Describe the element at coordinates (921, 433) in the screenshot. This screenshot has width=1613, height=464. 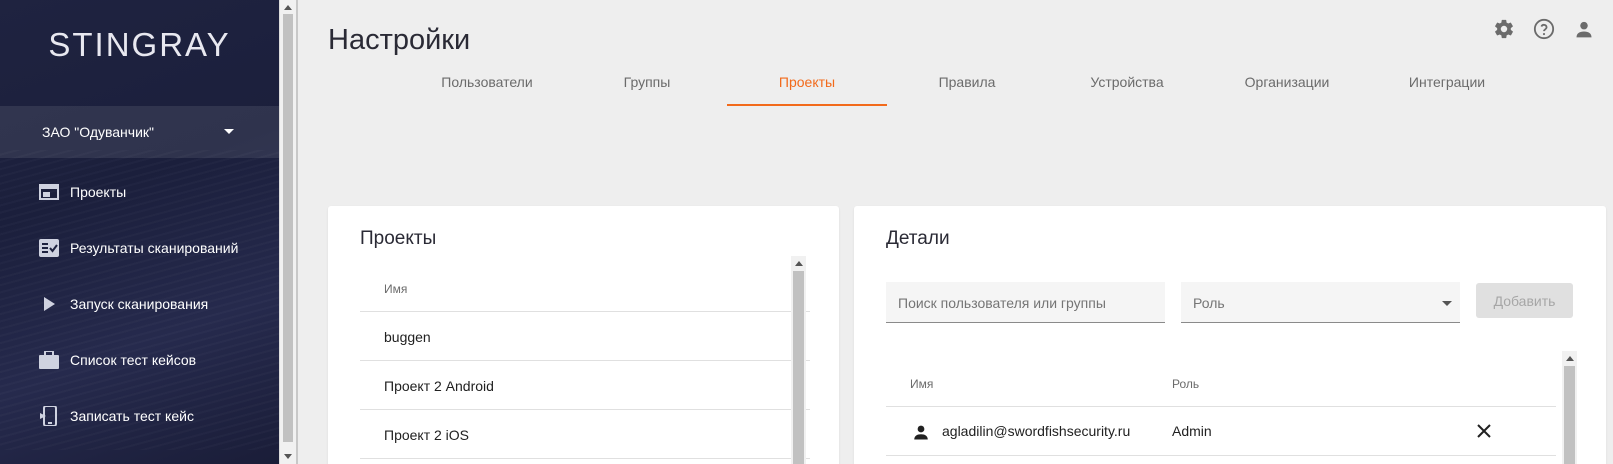
I see `person-icon` at that location.